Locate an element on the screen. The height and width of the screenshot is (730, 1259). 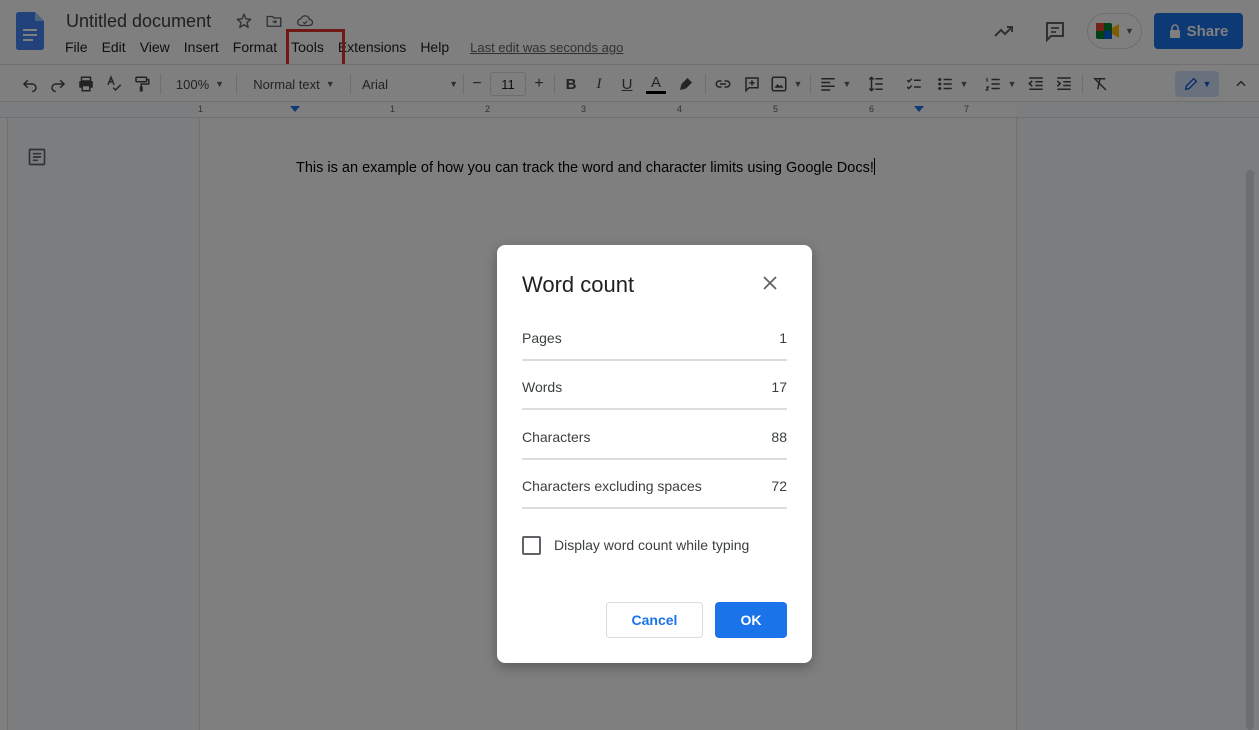
stat-row-characters-no-spaces: Characters excluding spaces 72 is located at coordinates (654, 484).